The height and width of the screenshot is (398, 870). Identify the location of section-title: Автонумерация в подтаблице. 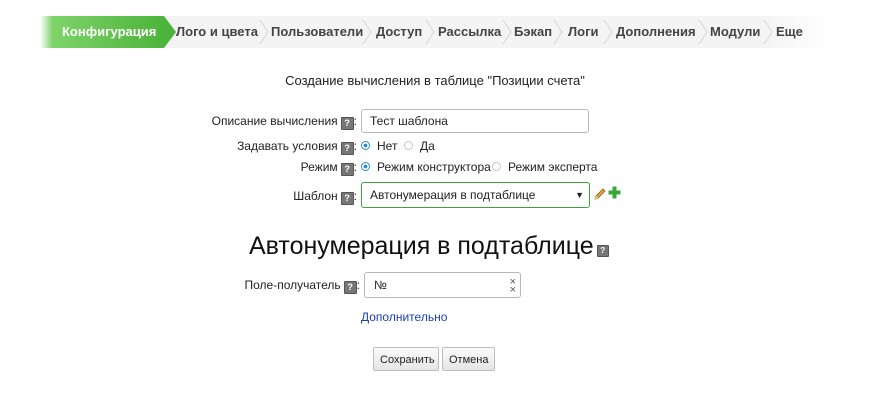
(421, 246).